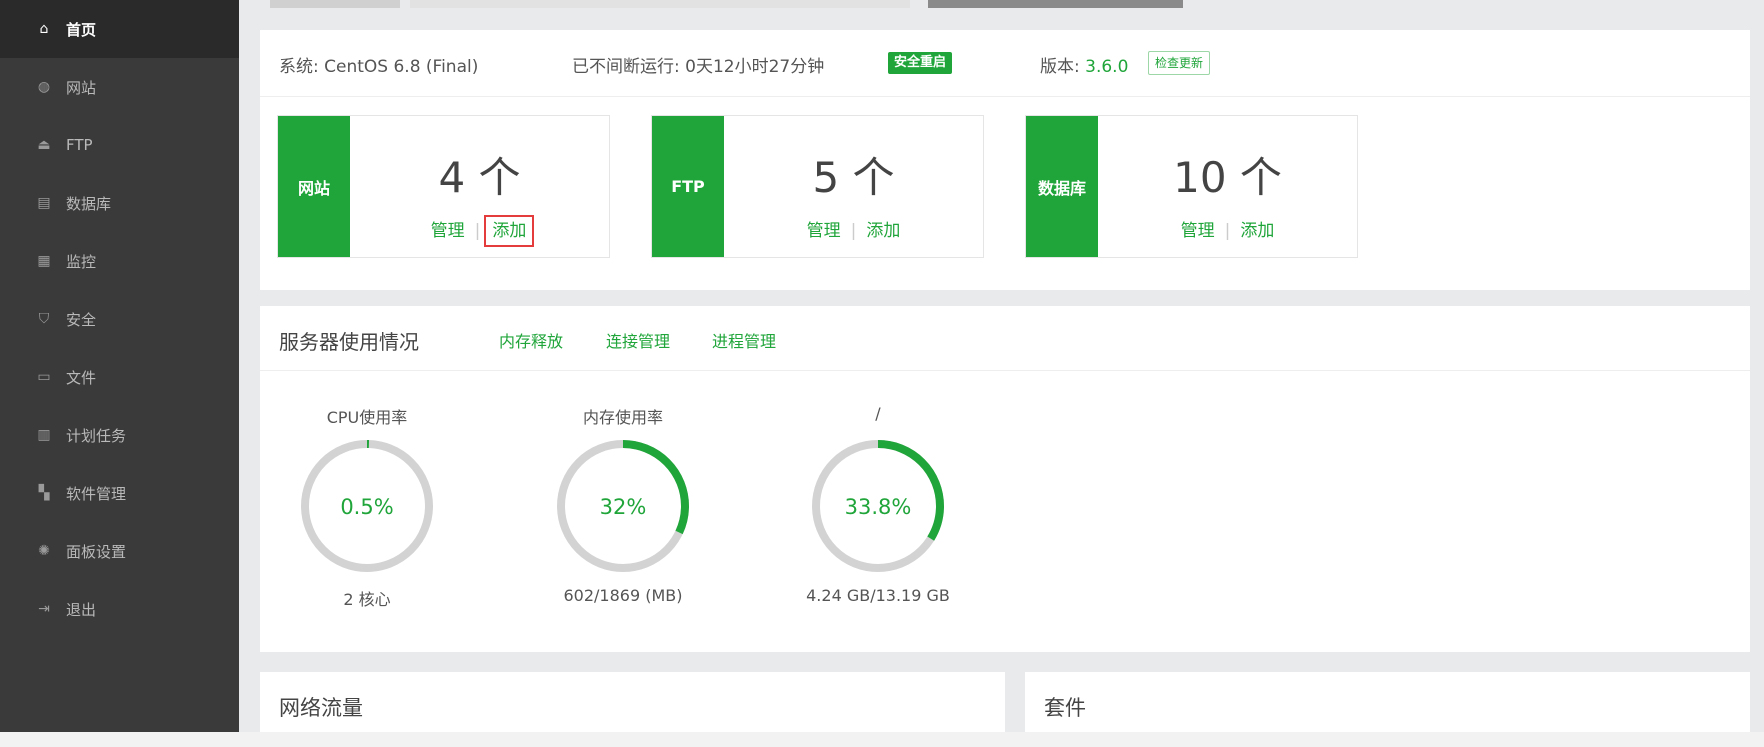 Image resolution: width=1764 pixels, height=747 pixels. I want to click on safe-restart-button: 安全重启, so click(920, 63).